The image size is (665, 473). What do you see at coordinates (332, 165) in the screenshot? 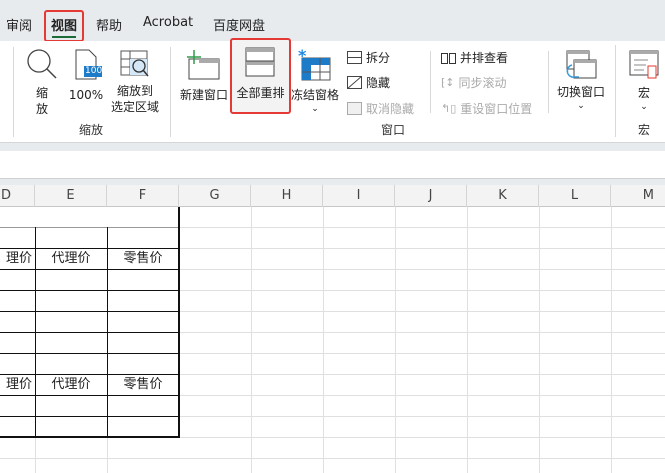
I see `formula-bar` at bounding box center [332, 165].